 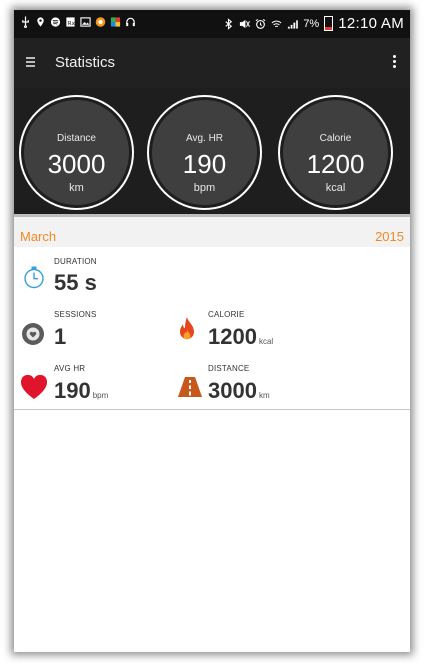 What do you see at coordinates (212, 409) in the screenshot?
I see `section-divider` at bounding box center [212, 409].